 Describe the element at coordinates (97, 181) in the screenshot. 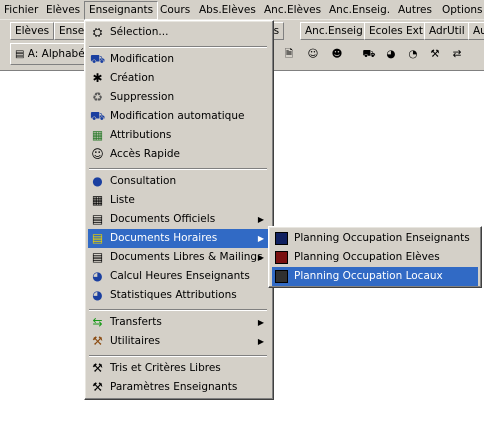

I see `consultation-icon: ●` at that location.